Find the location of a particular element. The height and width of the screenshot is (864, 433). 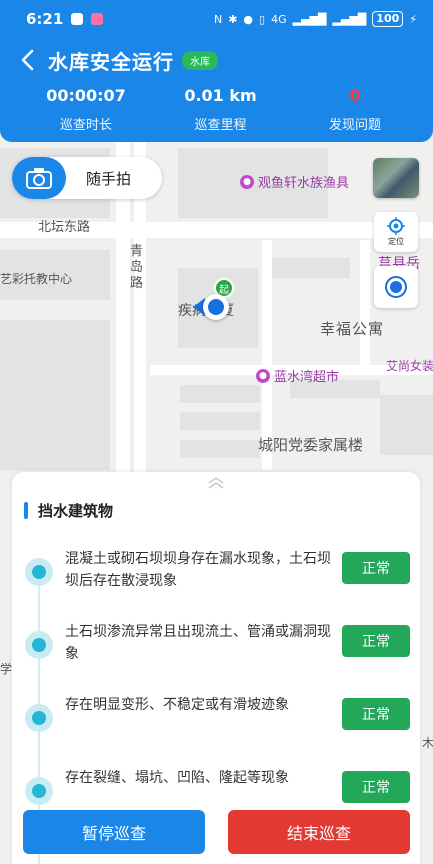

map-label-place: 艾尚女装 is located at coordinates (409, 366).